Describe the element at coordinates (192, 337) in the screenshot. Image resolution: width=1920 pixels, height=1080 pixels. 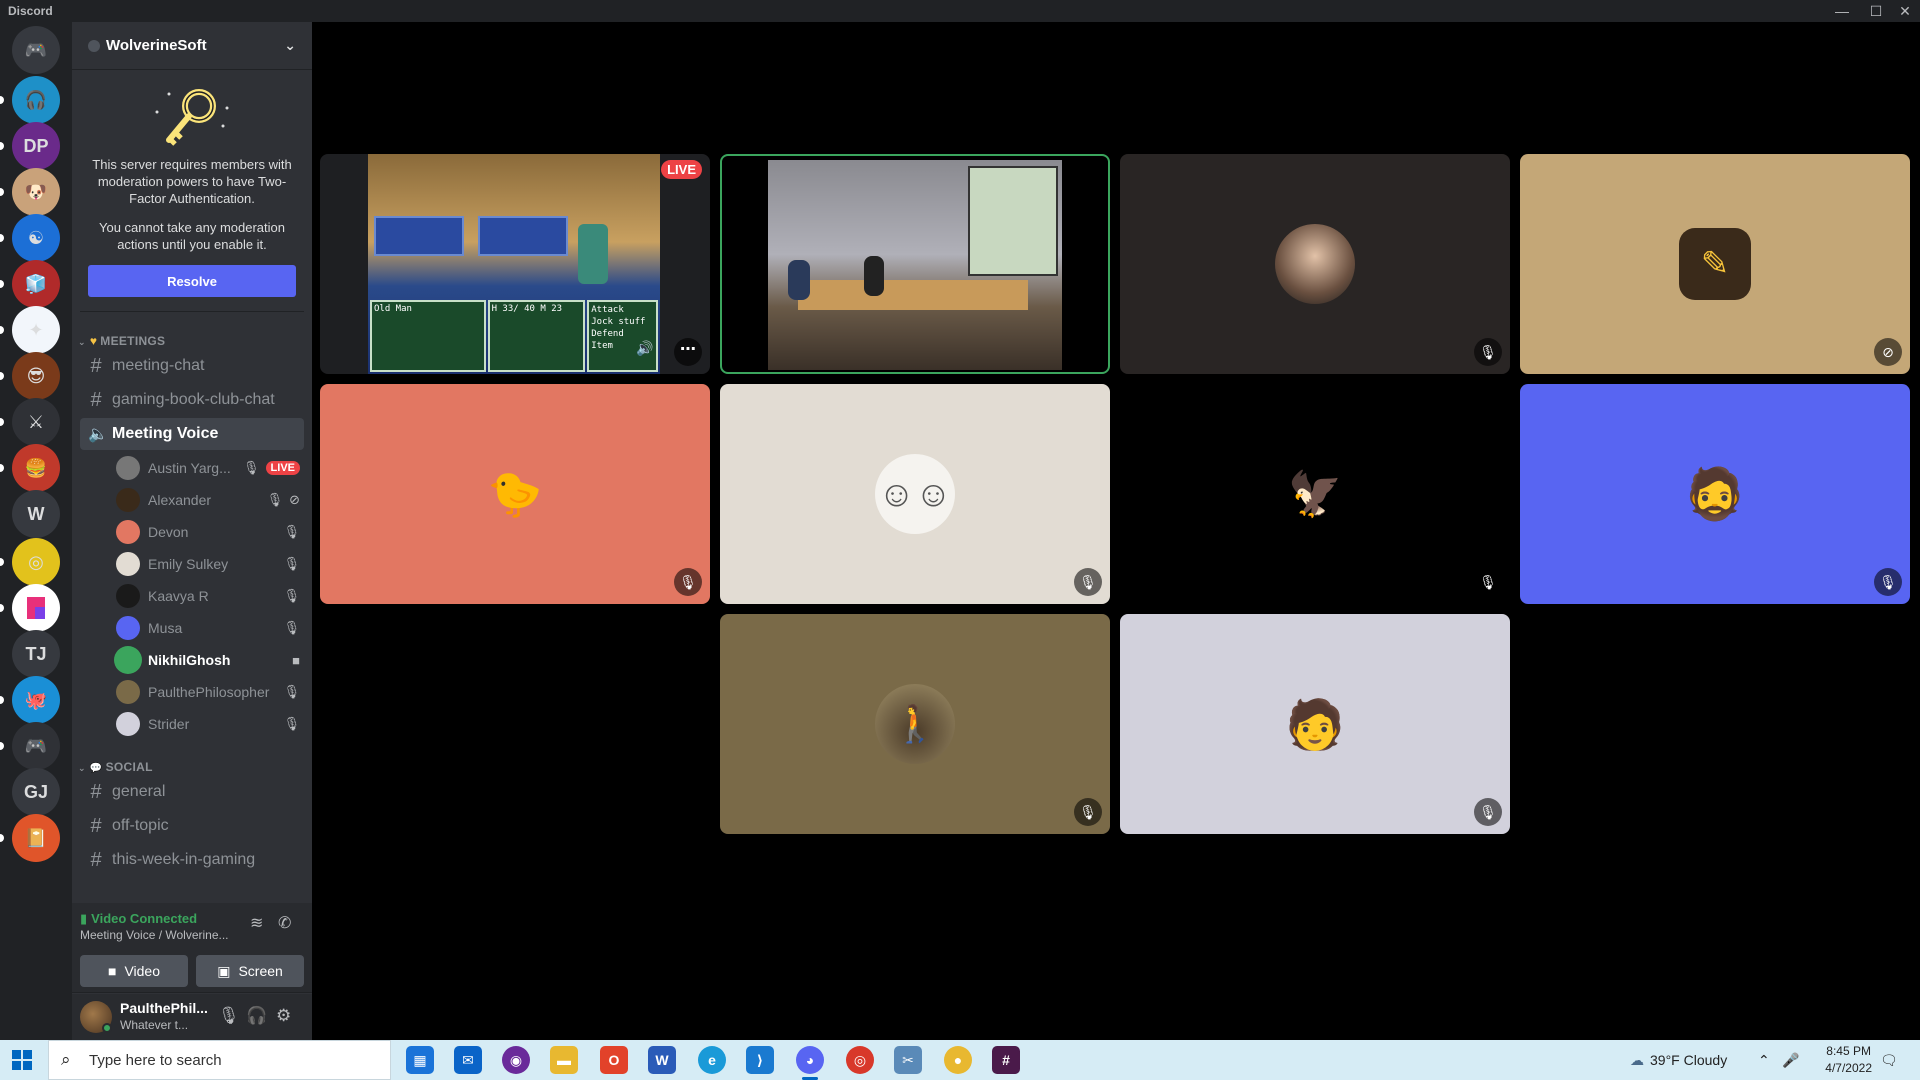
I see `category-meetings: ⌄ ♥ MEETINGS` at that location.